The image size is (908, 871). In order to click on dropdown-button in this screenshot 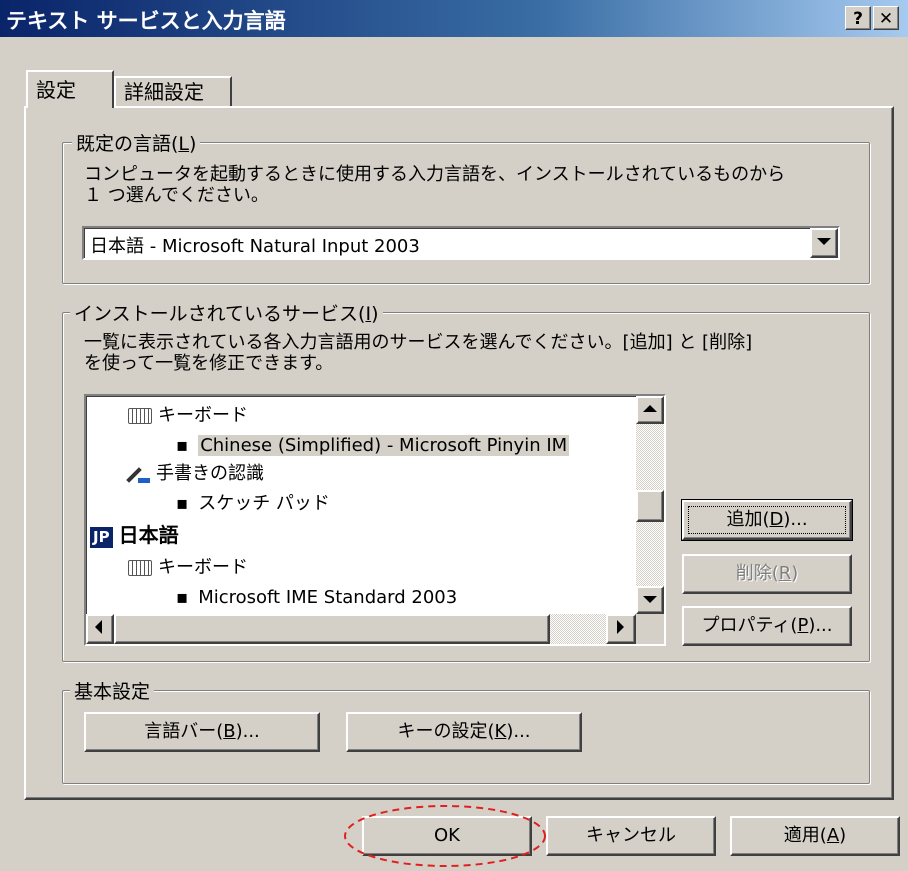, I will do `click(824, 243)`.